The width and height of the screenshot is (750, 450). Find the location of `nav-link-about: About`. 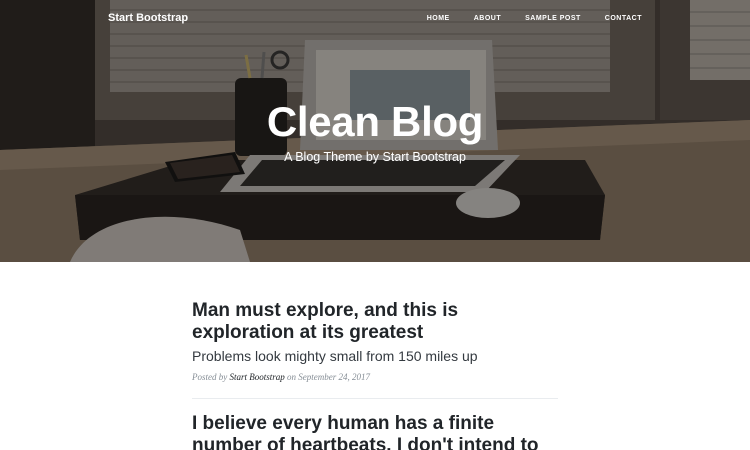

nav-link-about: About is located at coordinates (487, 18).